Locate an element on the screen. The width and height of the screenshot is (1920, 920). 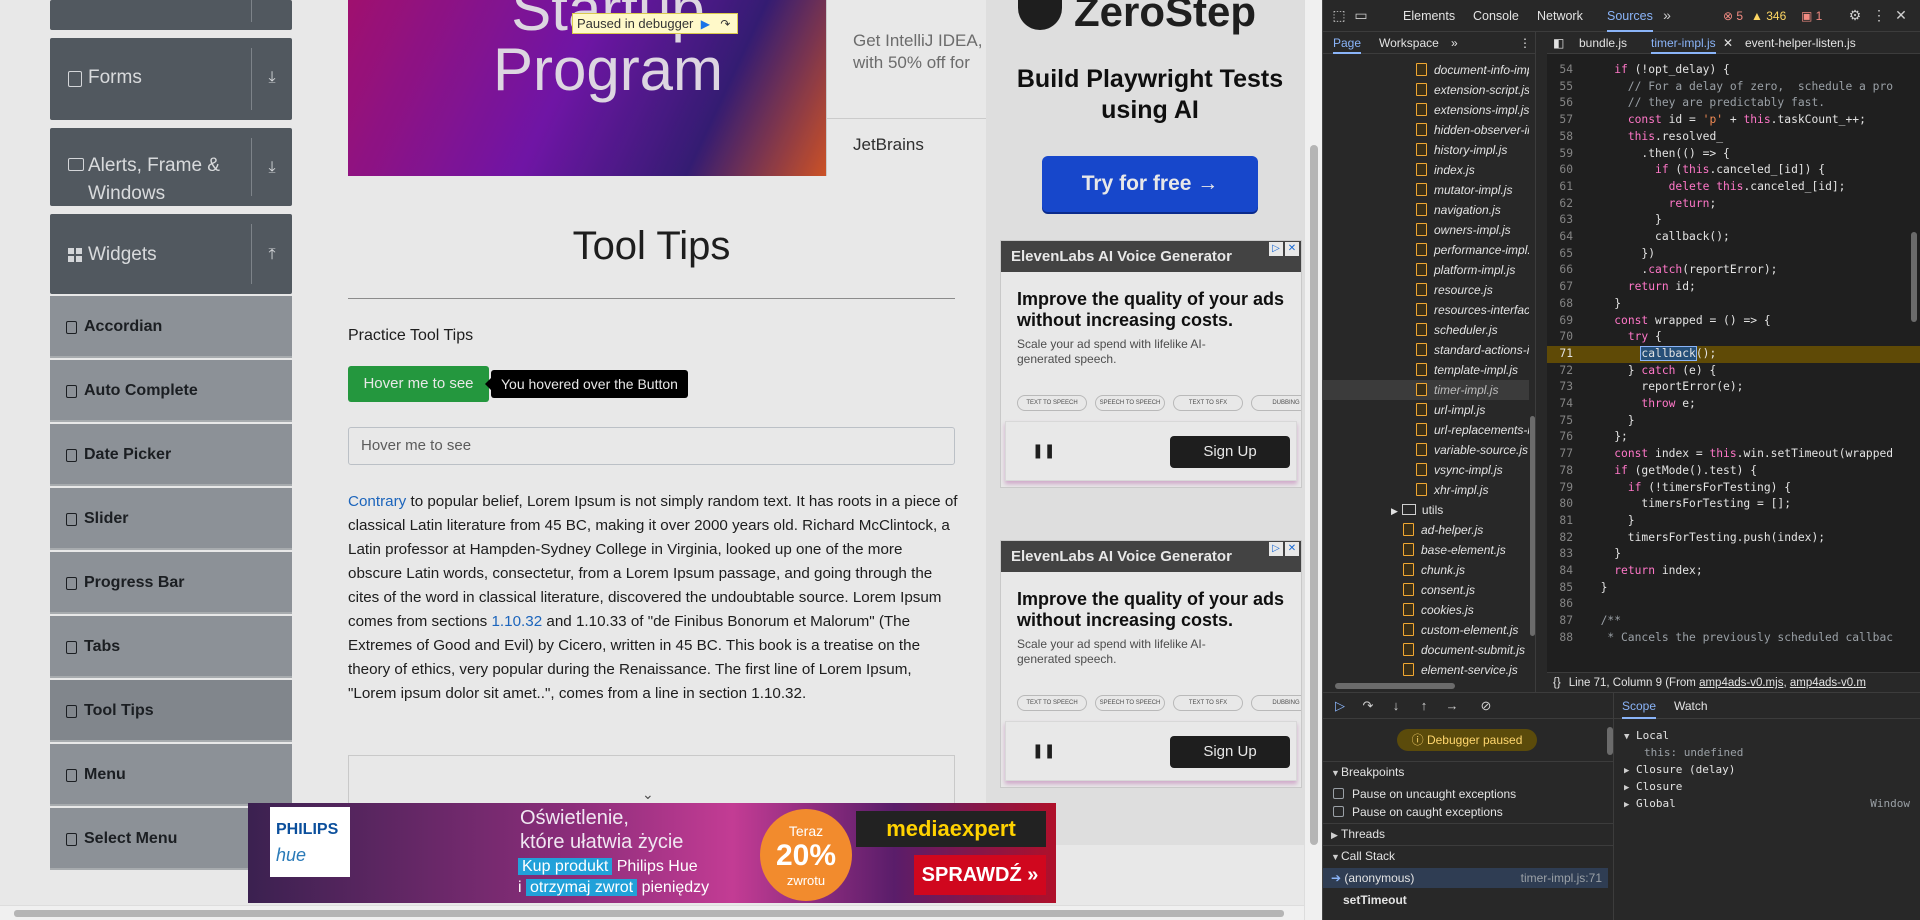
source-map-link: amp4ads-v0.m is located at coordinates (1828, 683).